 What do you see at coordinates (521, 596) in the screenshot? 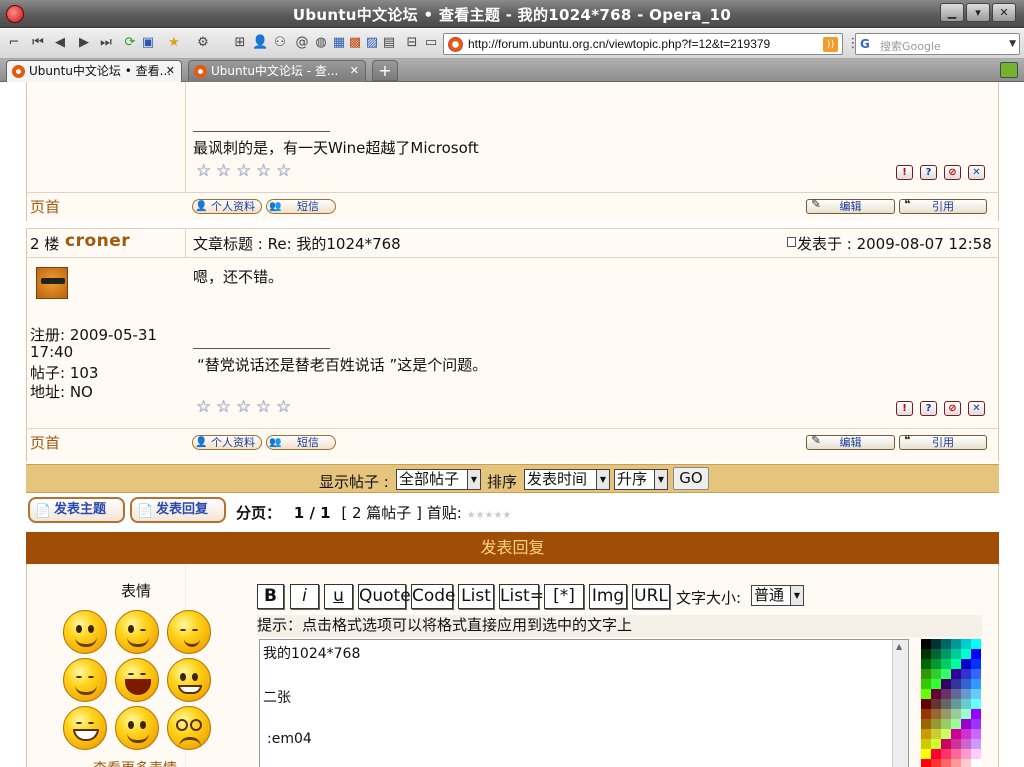
I see `ordered-list-button: List=` at bounding box center [521, 596].